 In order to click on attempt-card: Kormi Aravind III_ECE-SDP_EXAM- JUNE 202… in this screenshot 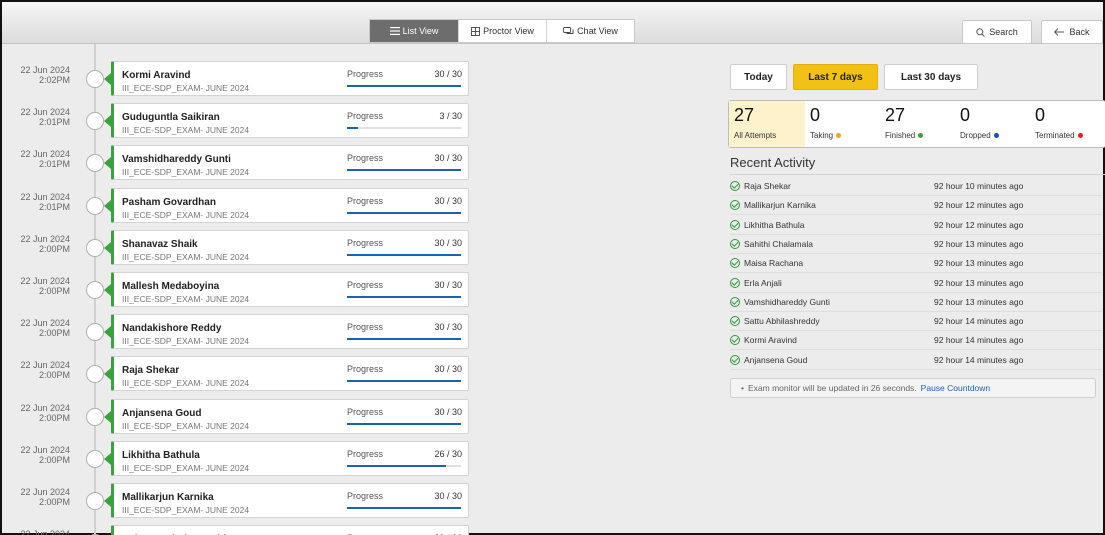, I will do `click(290, 78)`.